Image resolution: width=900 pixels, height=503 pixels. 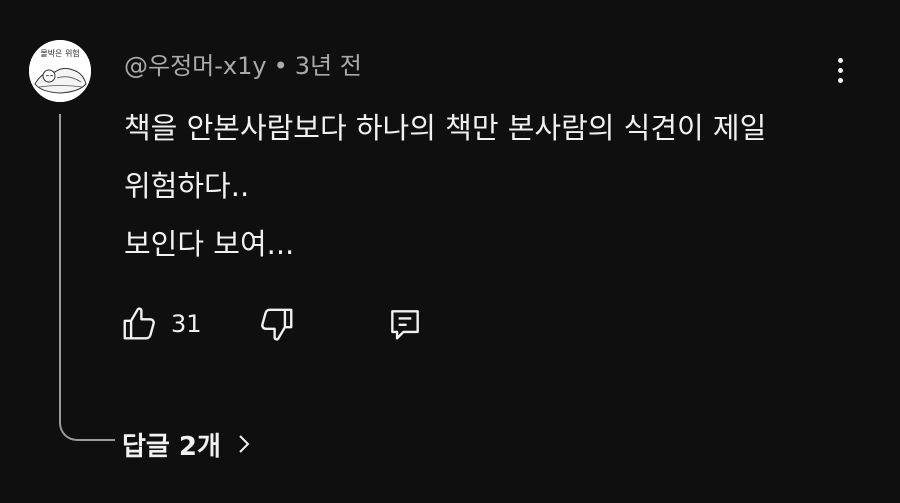 I want to click on view-replies-button: 답글 2개, so click(x=186, y=444).